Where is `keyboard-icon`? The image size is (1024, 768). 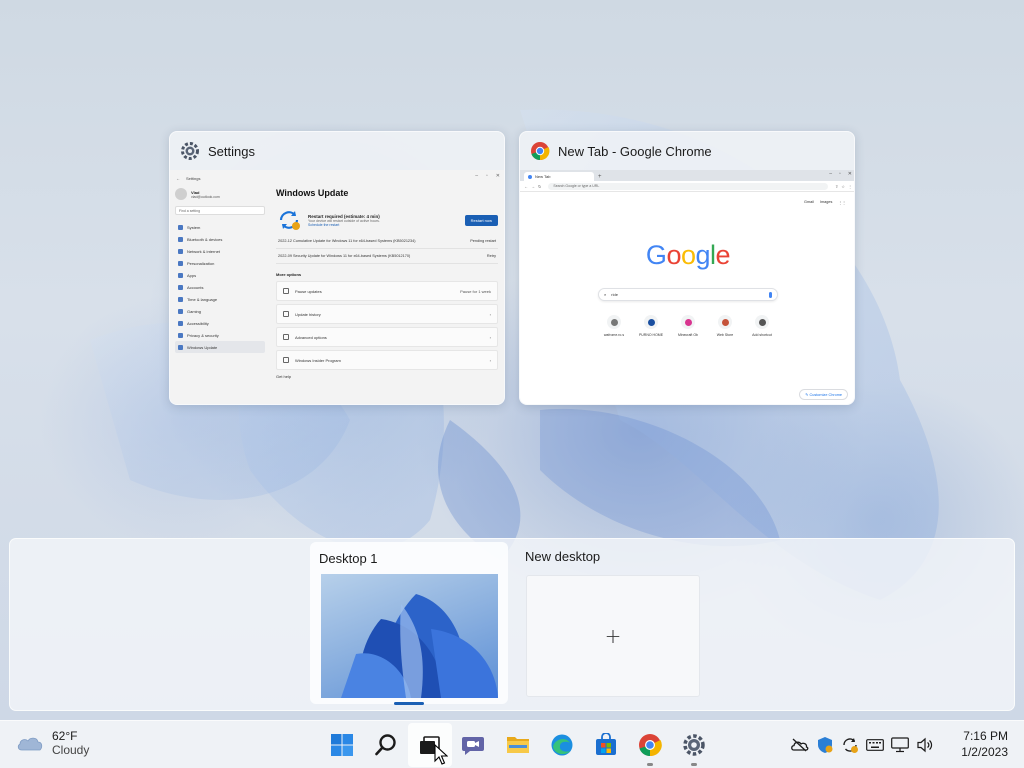 keyboard-icon is located at coordinates (874, 745).